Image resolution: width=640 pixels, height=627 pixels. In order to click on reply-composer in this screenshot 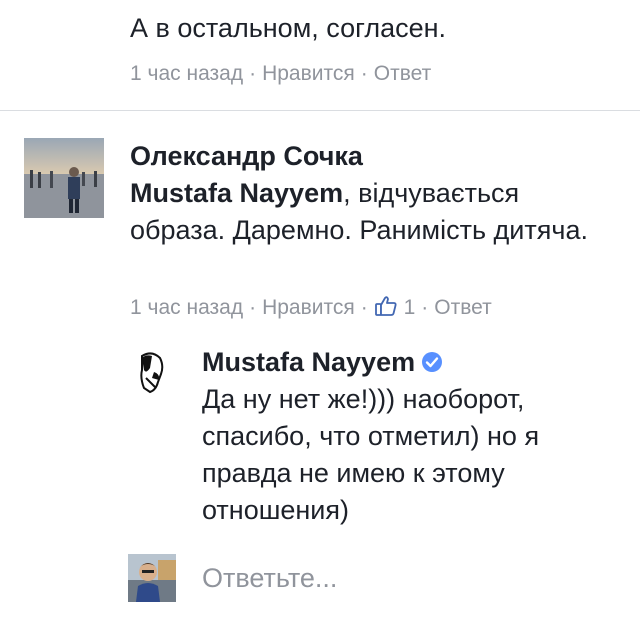, I will do `click(320, 580)`.